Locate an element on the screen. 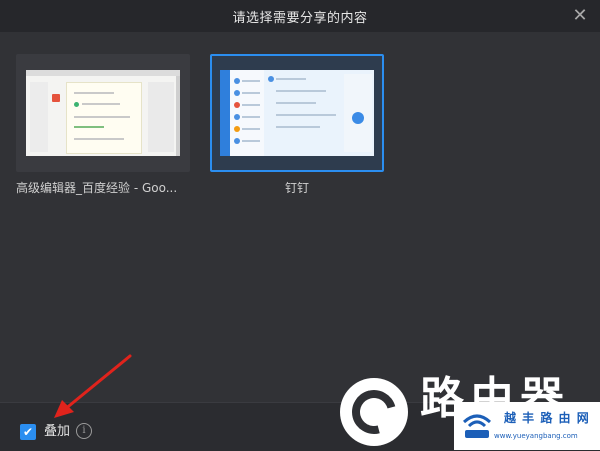 This screenshot has height=451, width=600. close-icon: ✕ is located at coordinates (580, 16).